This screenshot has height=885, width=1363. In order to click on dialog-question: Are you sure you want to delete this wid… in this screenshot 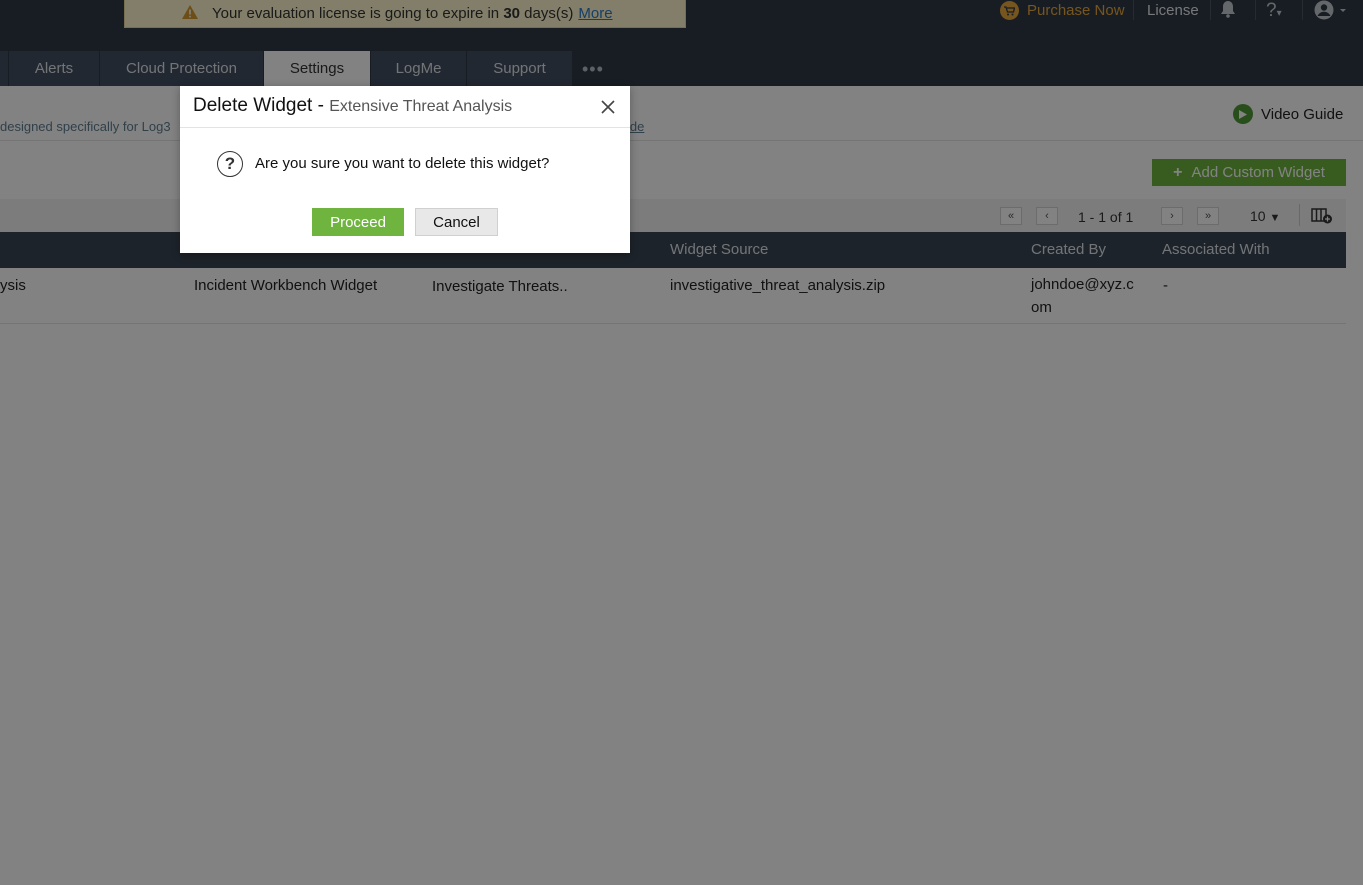, I will do `click(402, 163)`.